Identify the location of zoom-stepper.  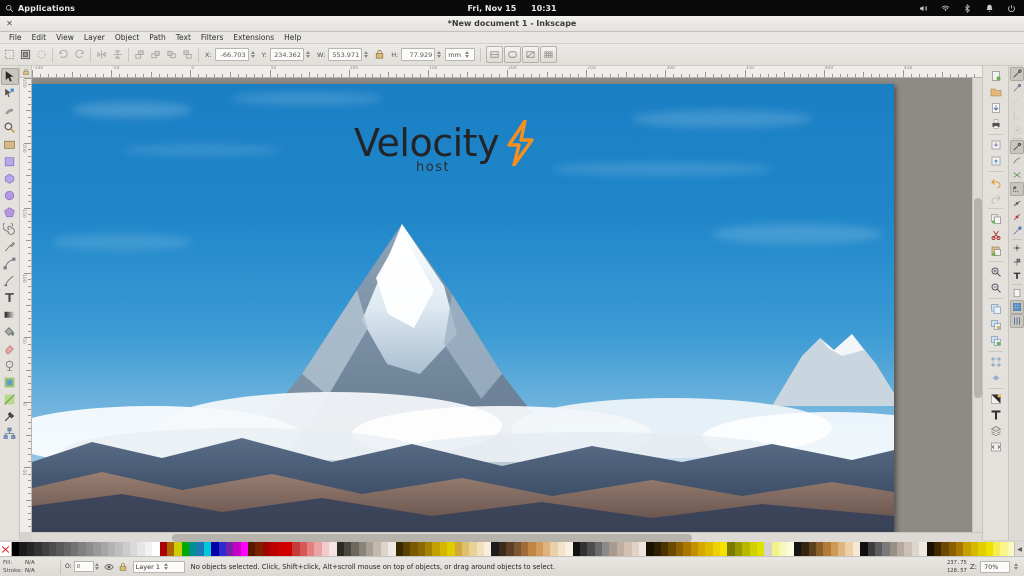
(1016, 566).